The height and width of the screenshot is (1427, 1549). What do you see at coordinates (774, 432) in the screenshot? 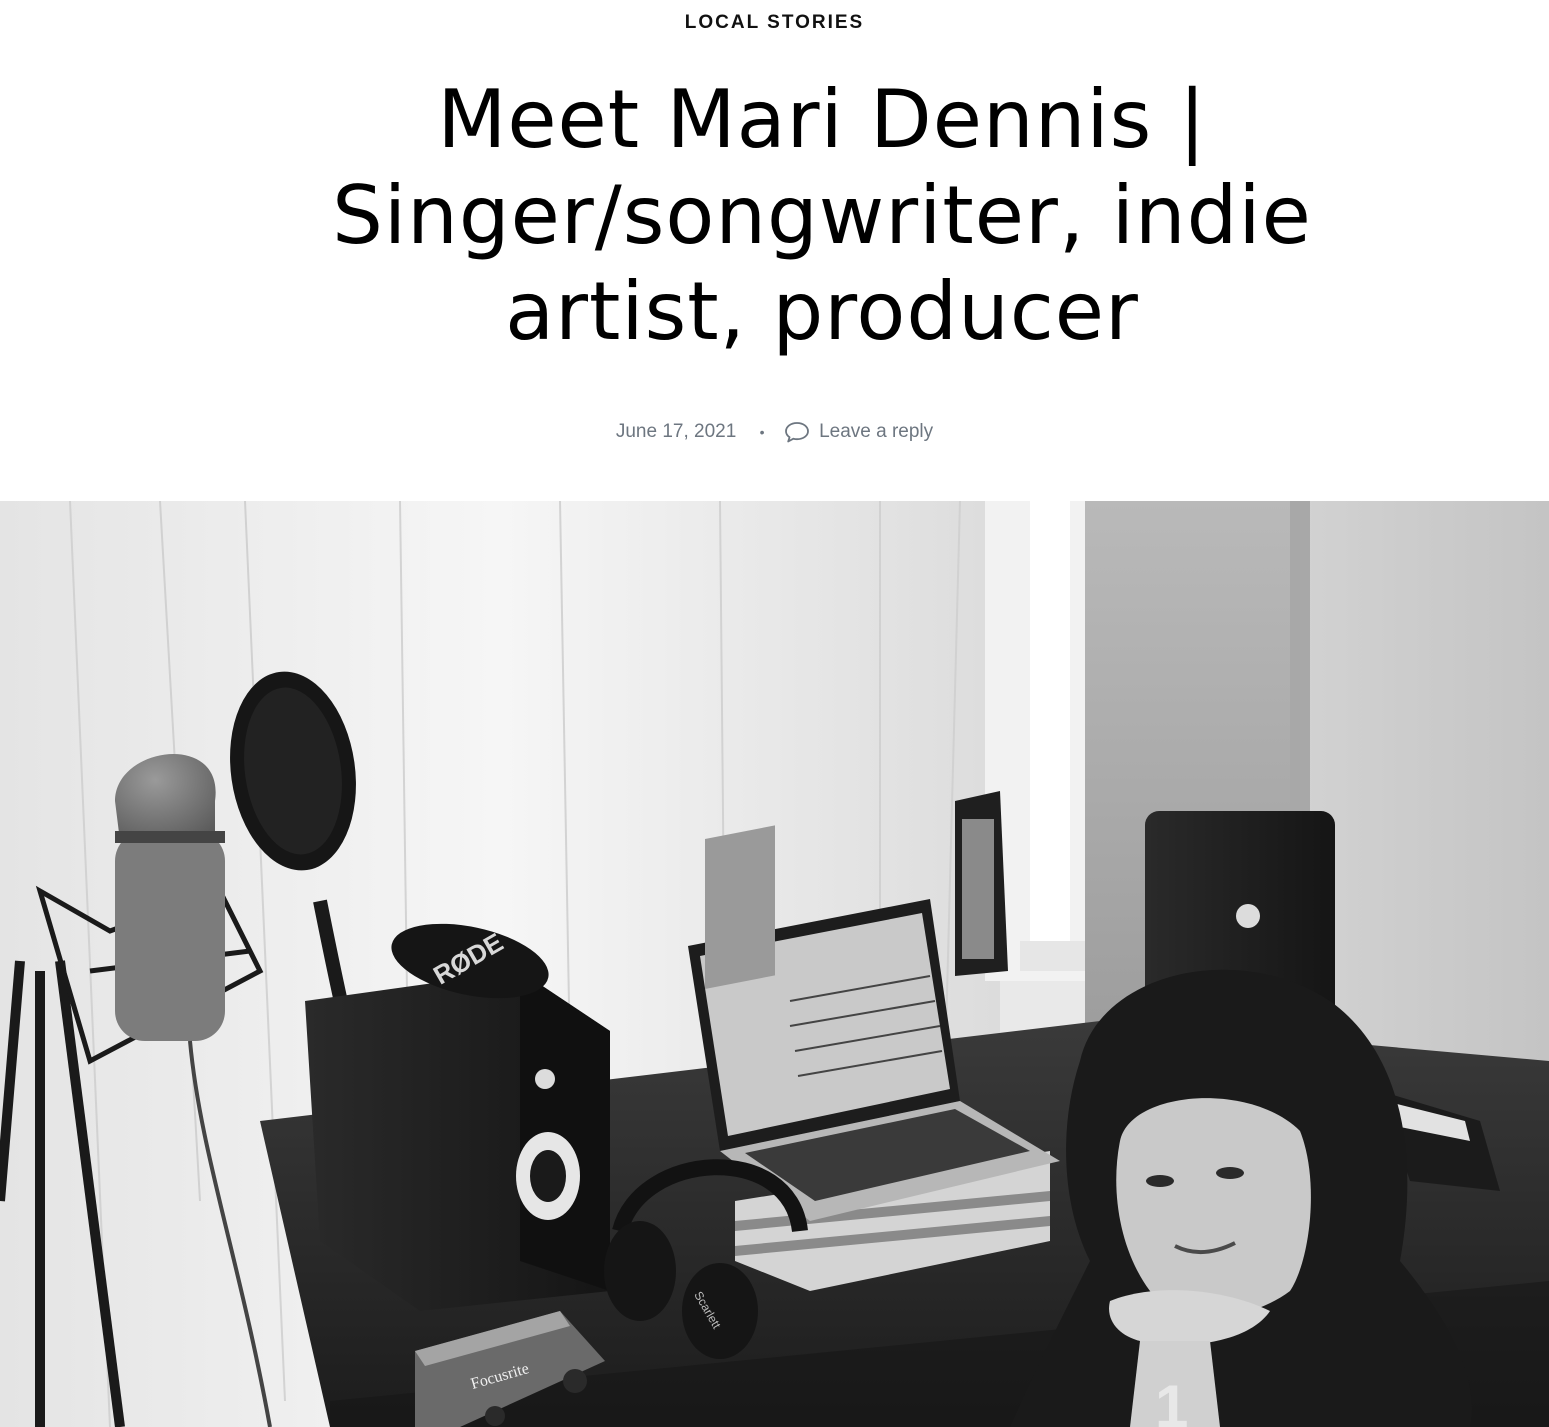
I see `post-meta: June 17, 2021 • Leave a reply` at bounding box center [774, 432].